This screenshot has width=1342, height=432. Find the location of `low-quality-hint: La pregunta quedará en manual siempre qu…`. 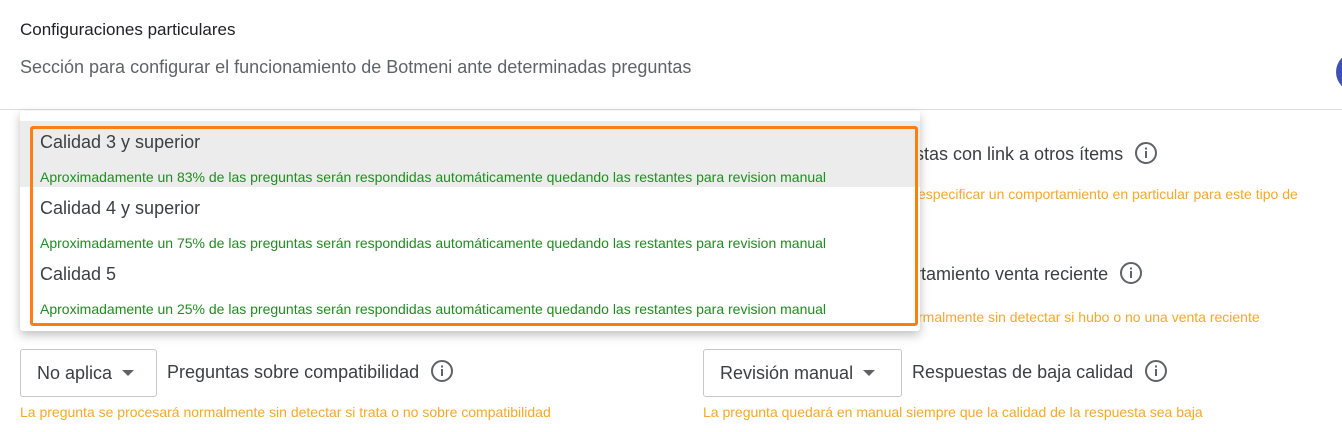

low-quality-hint: La pregunta quedará en manual siempre qu… is located at coordinates (953, 412).